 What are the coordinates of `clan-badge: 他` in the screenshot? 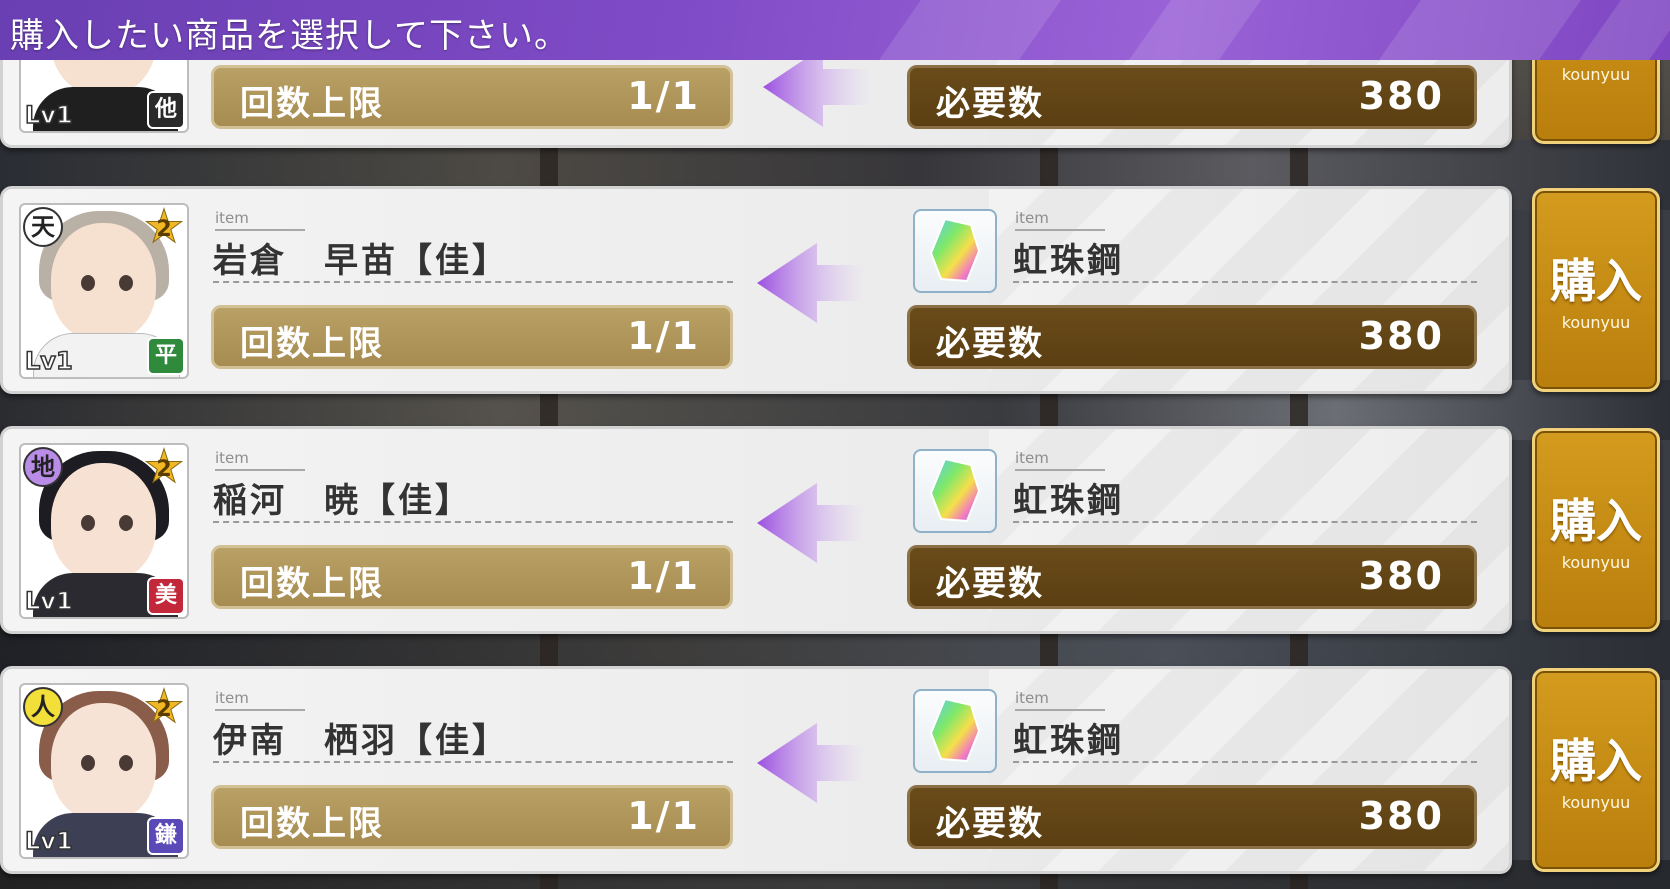 It's located at (166, 110).